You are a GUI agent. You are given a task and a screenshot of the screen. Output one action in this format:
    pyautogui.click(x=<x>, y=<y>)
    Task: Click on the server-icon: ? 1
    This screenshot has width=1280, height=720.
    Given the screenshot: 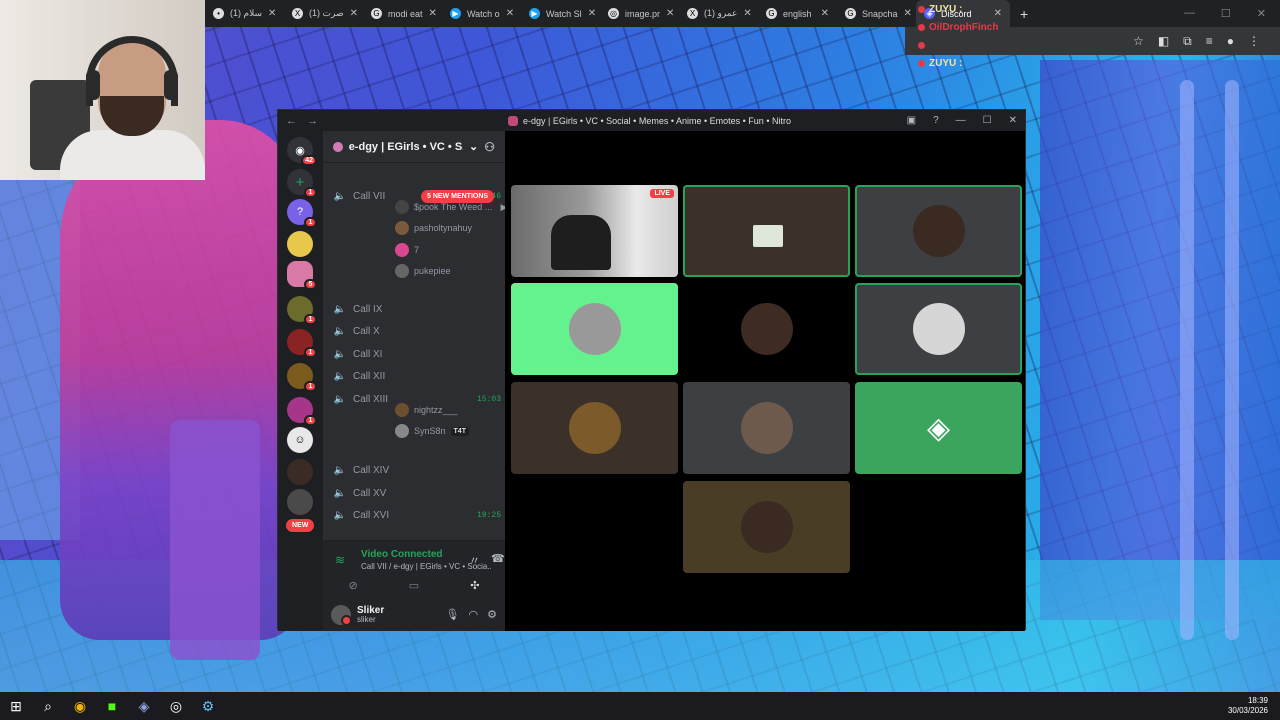 What is the action you would take?
    pyautogui.click(x=302, y=213)
    